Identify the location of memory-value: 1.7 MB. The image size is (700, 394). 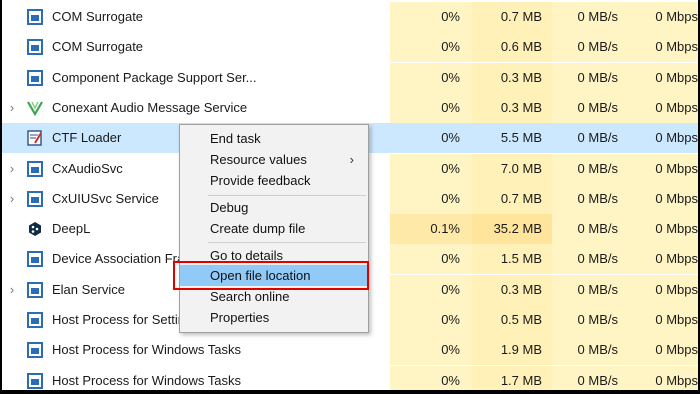
(512, 378).